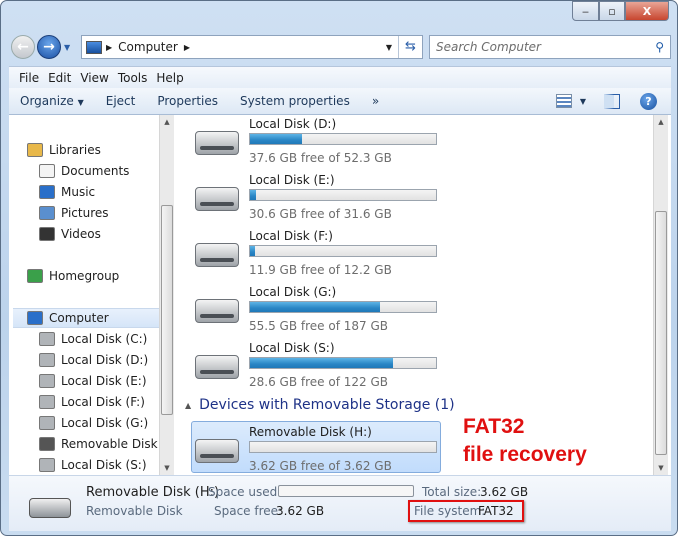 This screenshot has width=678, height=536. What do you see at coordinates (659, 47) in the screenshot?
I see `search-icon: ⚲` at bounding box center [659, 47].